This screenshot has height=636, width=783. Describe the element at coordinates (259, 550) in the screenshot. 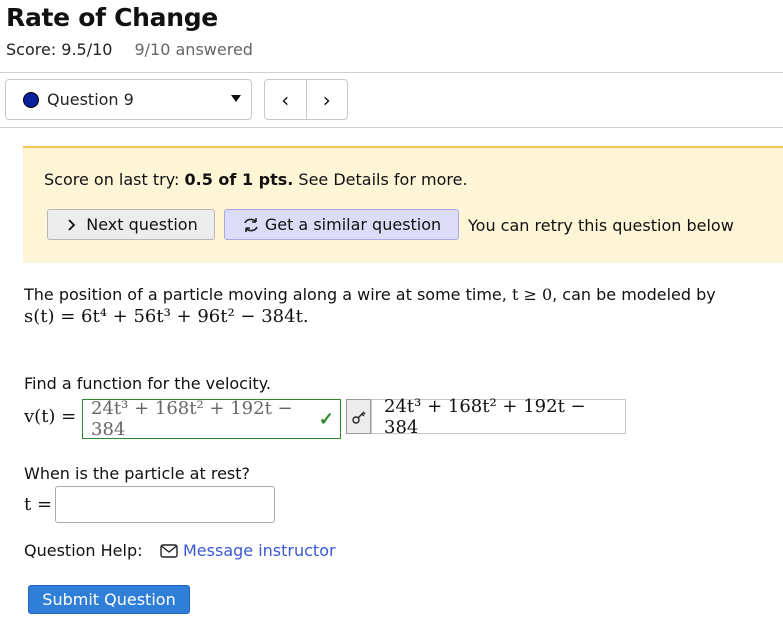

I see `message-instructor-label: Message instructor` at that location.